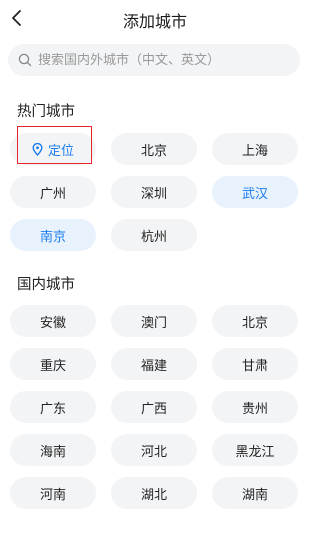  What do you see at coordinates (154, 235) in the screenshot?
I see `city-chip: 杭州` at bounding box center [154, 235].